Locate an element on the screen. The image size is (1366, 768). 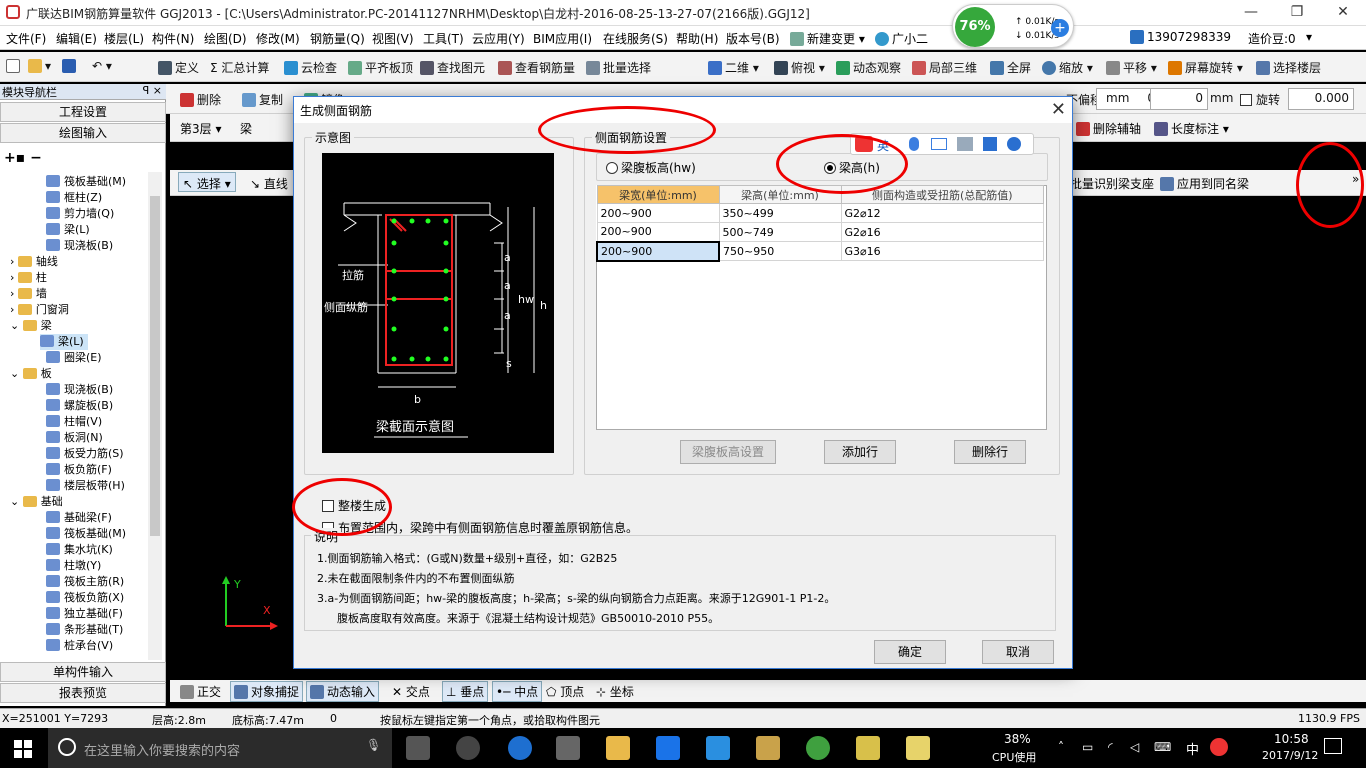
open-folder-icon: ▾ is located at coordinates (39, 66).